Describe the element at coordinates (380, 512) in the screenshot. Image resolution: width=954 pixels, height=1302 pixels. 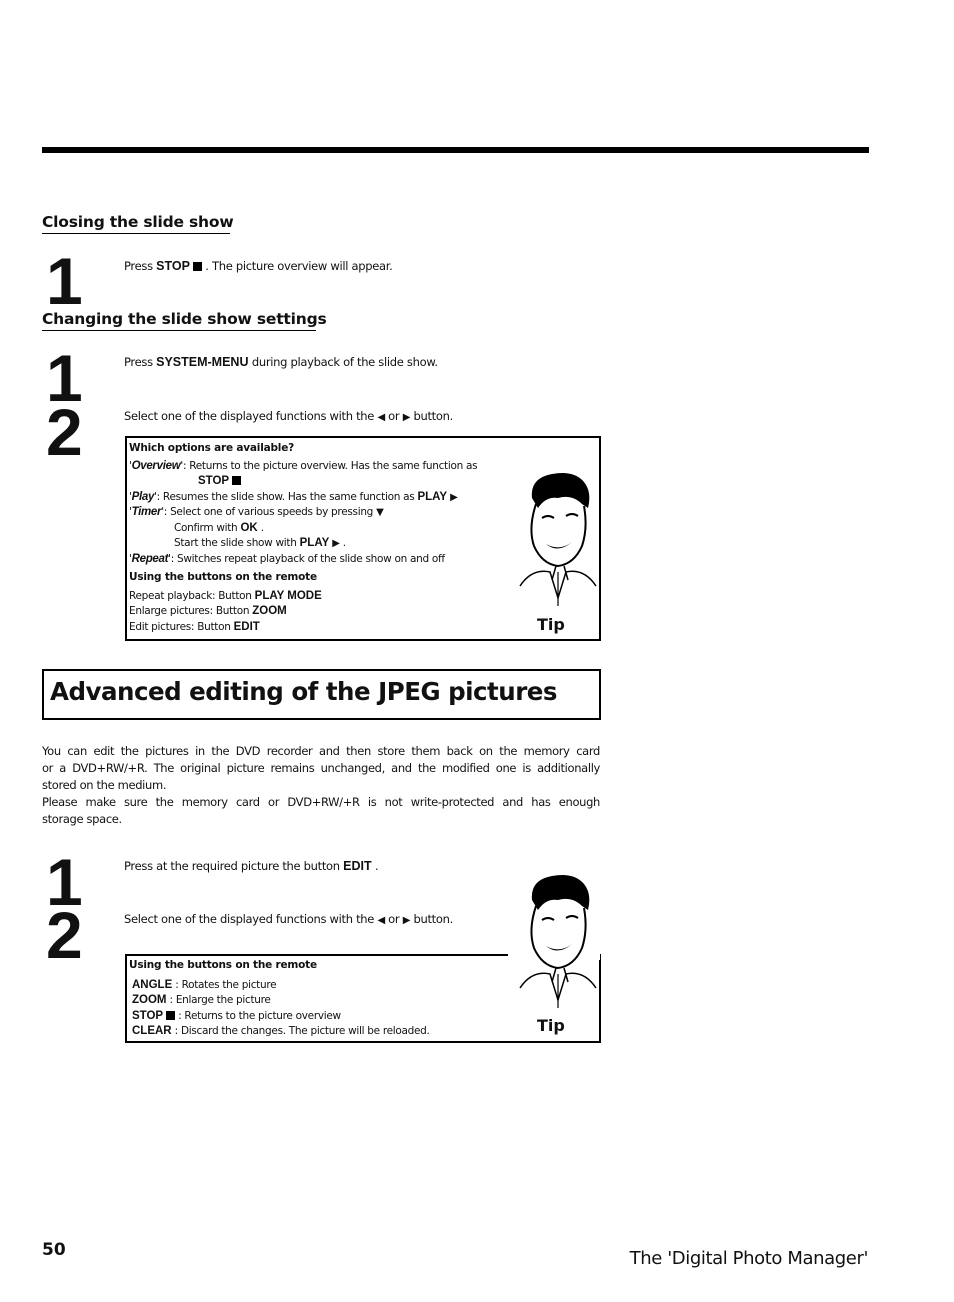
I see `down-arrow-icon: ▼` at that location.